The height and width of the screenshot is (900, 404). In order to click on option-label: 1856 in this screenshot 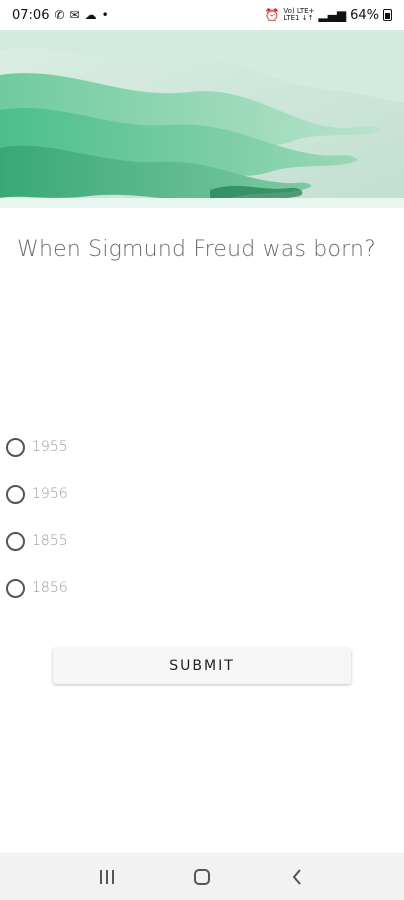, I will do `click(50, 588)`.